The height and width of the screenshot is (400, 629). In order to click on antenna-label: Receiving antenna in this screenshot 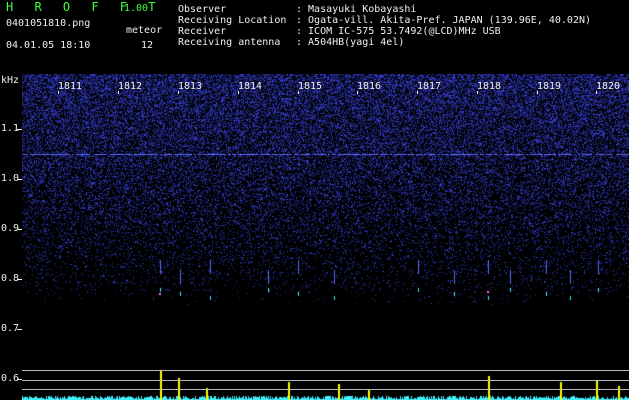, I will do `click(229, 42)`.